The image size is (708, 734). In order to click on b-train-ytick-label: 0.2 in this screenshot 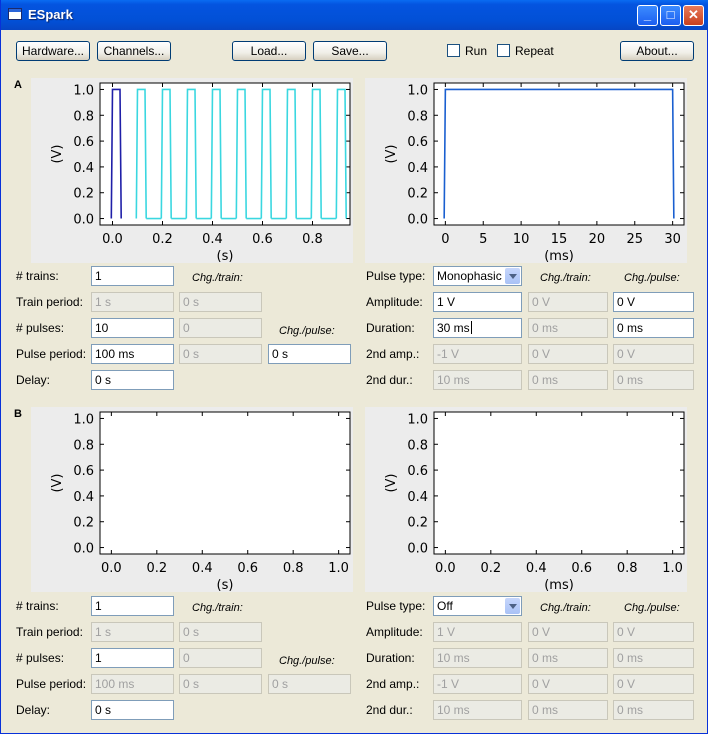, I will do `click(83, 523)`.